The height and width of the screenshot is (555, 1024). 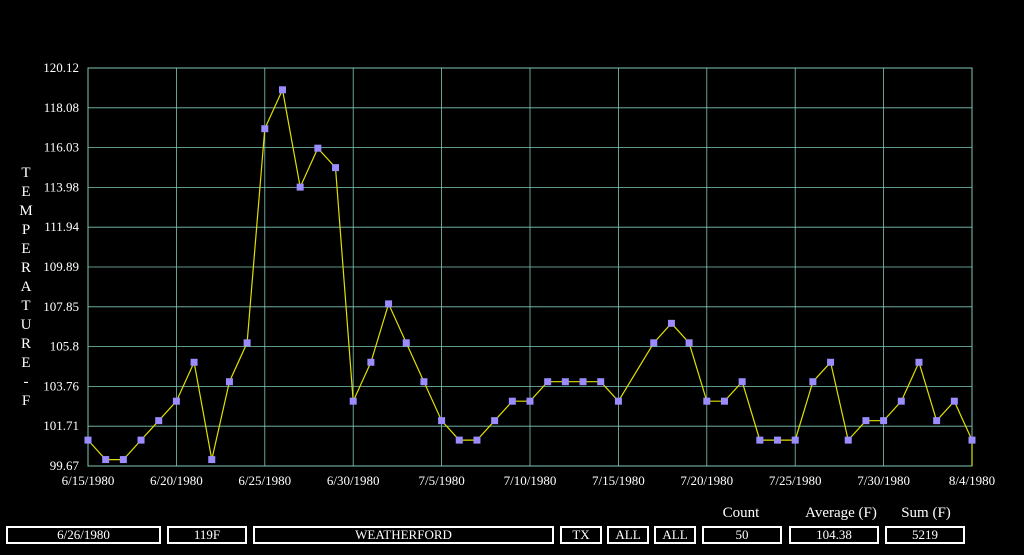 I want to click on y-tick-label: 99.67, so click(x=65, y=465).